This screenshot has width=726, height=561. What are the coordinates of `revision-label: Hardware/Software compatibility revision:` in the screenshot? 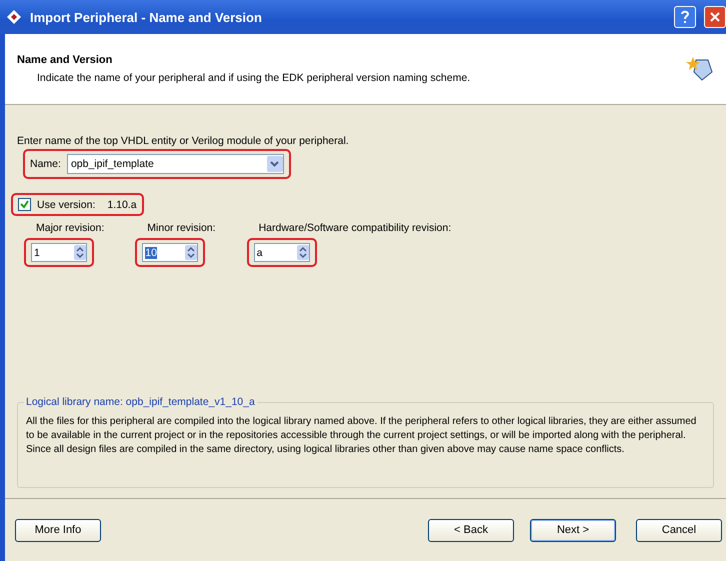 It's located at (355, 228).